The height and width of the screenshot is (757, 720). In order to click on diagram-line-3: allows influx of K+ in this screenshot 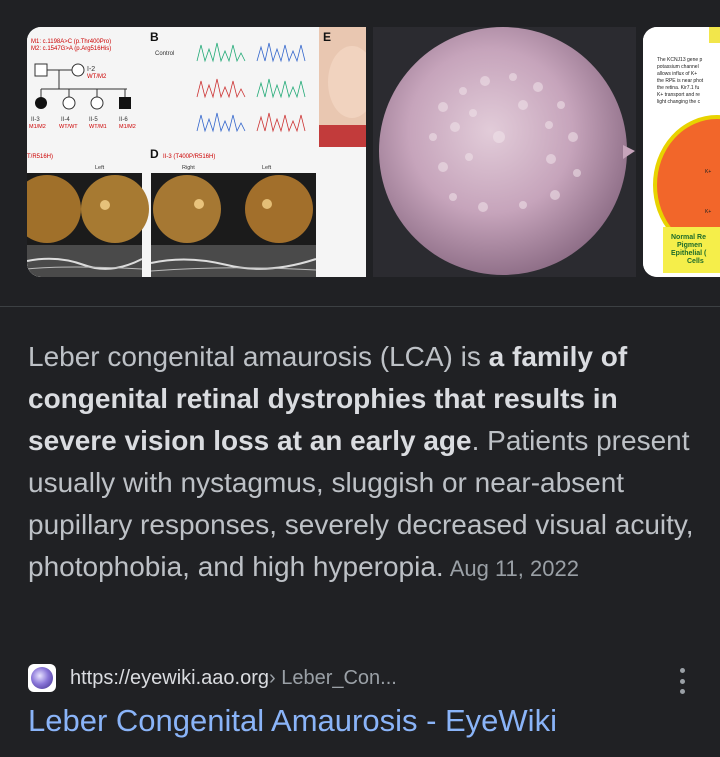, I will do `click(677, 74)`.